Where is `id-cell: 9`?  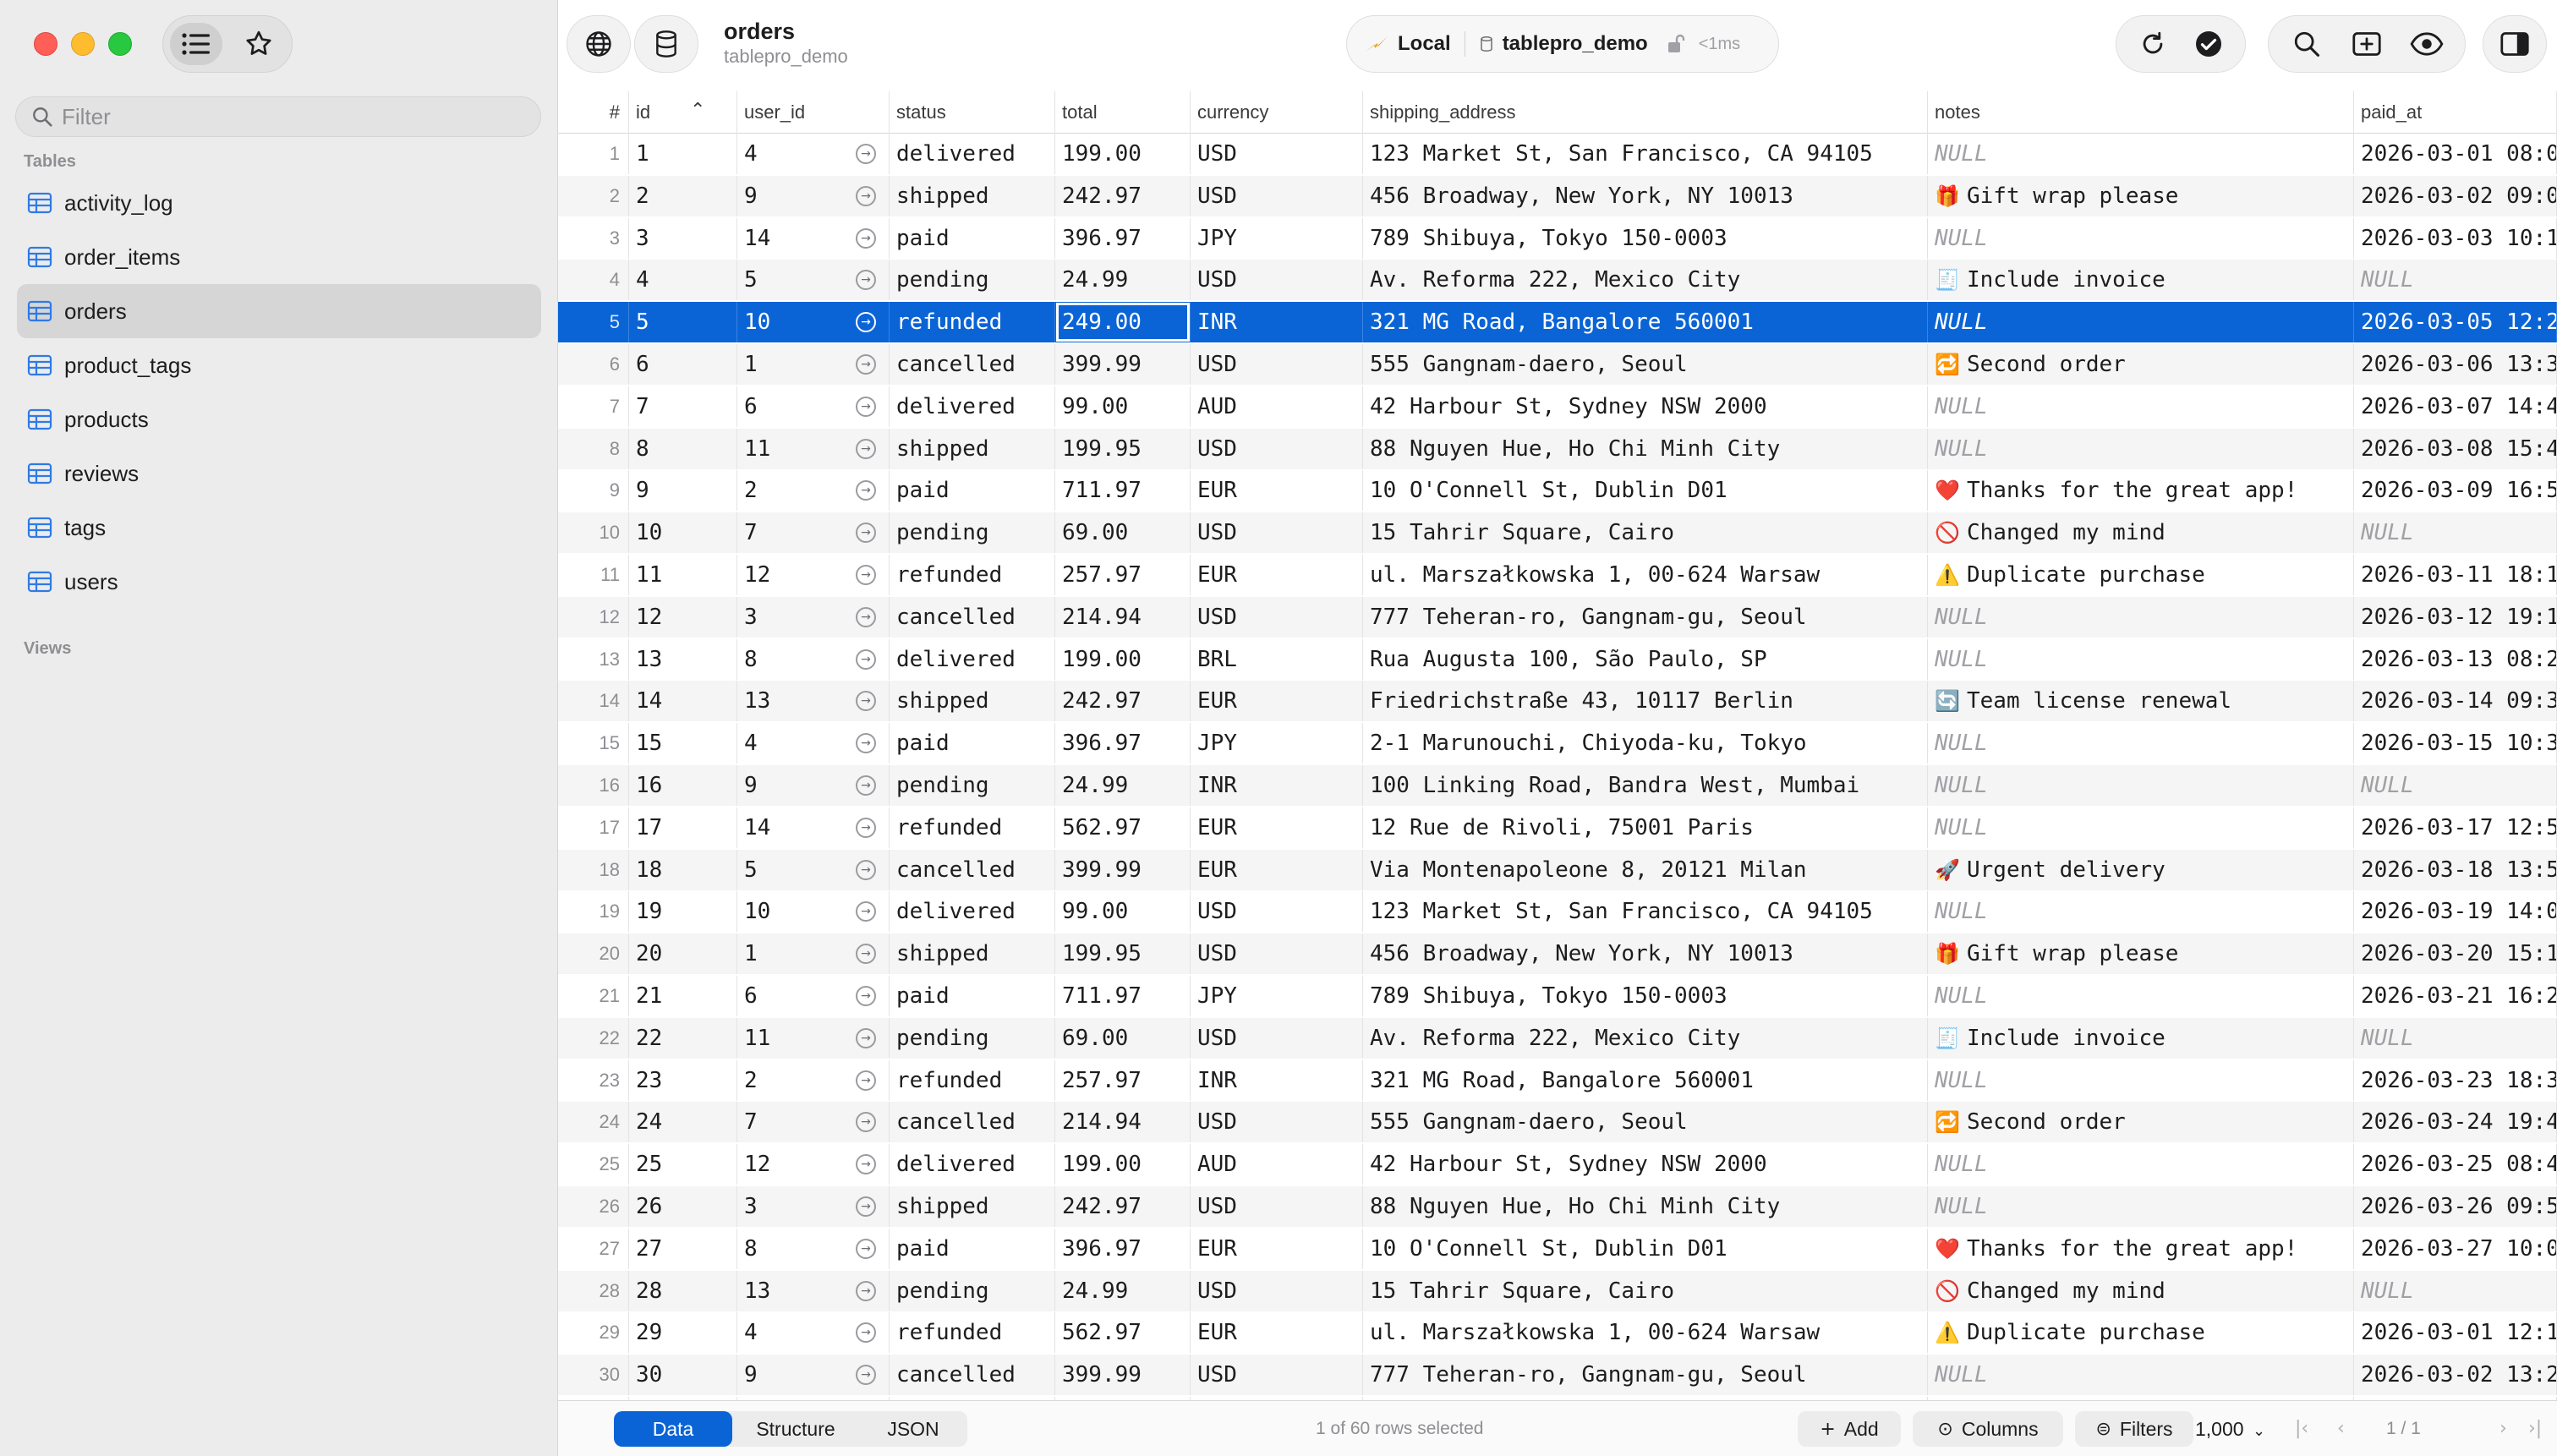 id-cell: 9 is located at coordinates (683, 491).